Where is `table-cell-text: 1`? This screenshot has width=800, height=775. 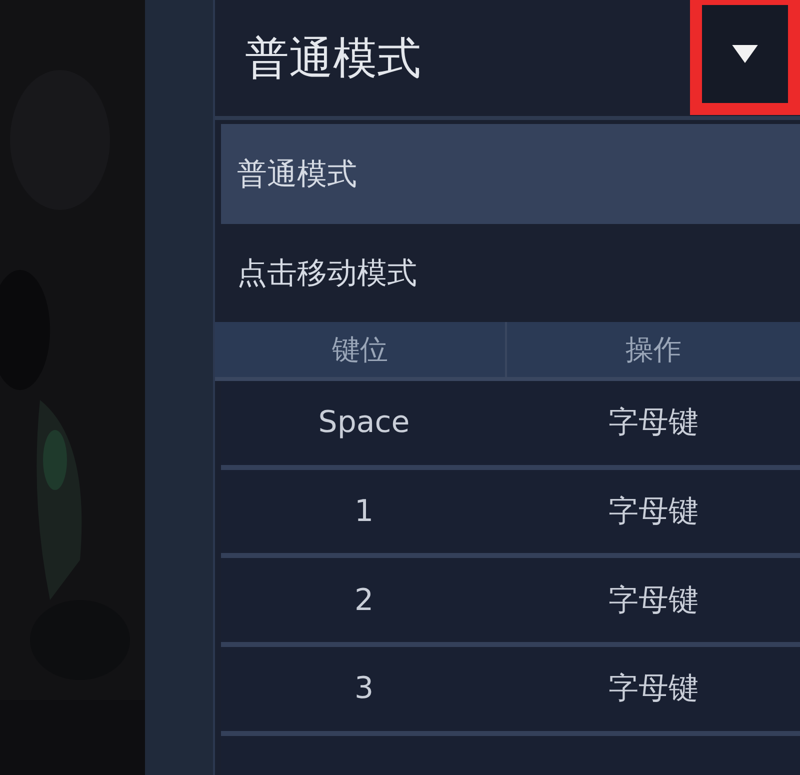 table-cell-text: 1 is located at coordinates (364, 512).